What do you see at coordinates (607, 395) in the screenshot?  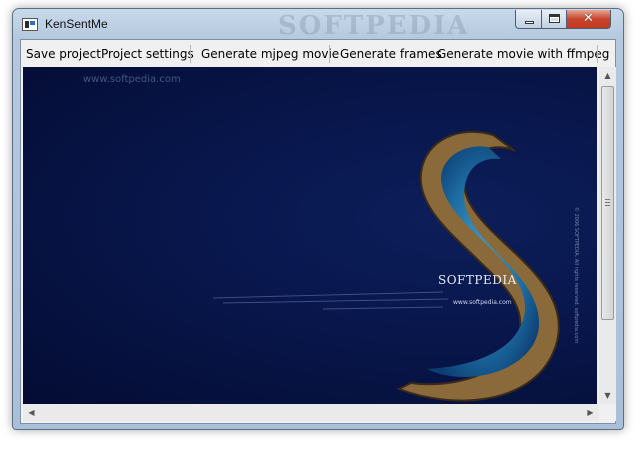 I see `scroll-down-arrow-icon: ▼` at bounding box center [607, 395].